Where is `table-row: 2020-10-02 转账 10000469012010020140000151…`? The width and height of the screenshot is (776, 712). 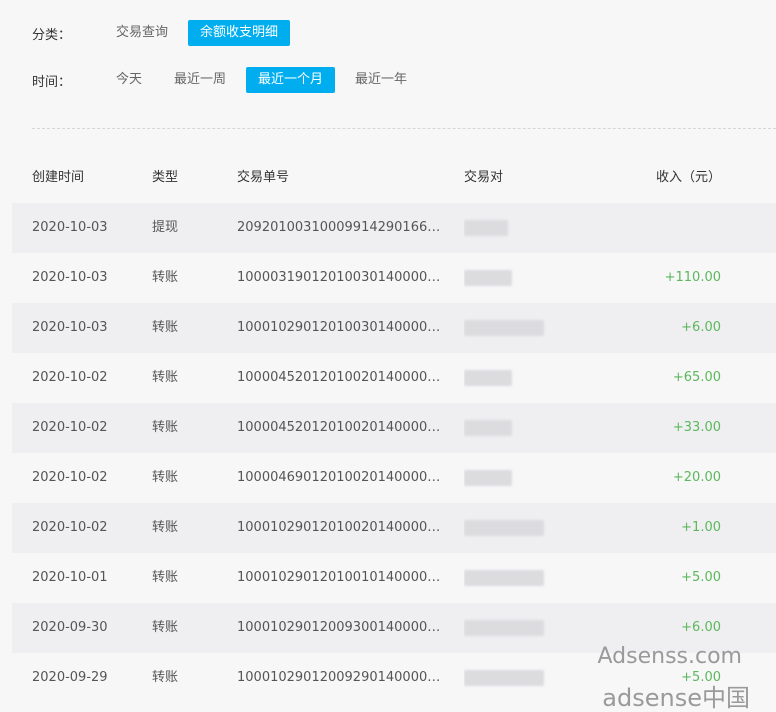 table-row: 2020-10-02 转账 10000469012010020140000151… is located at coordinates (394, 478).